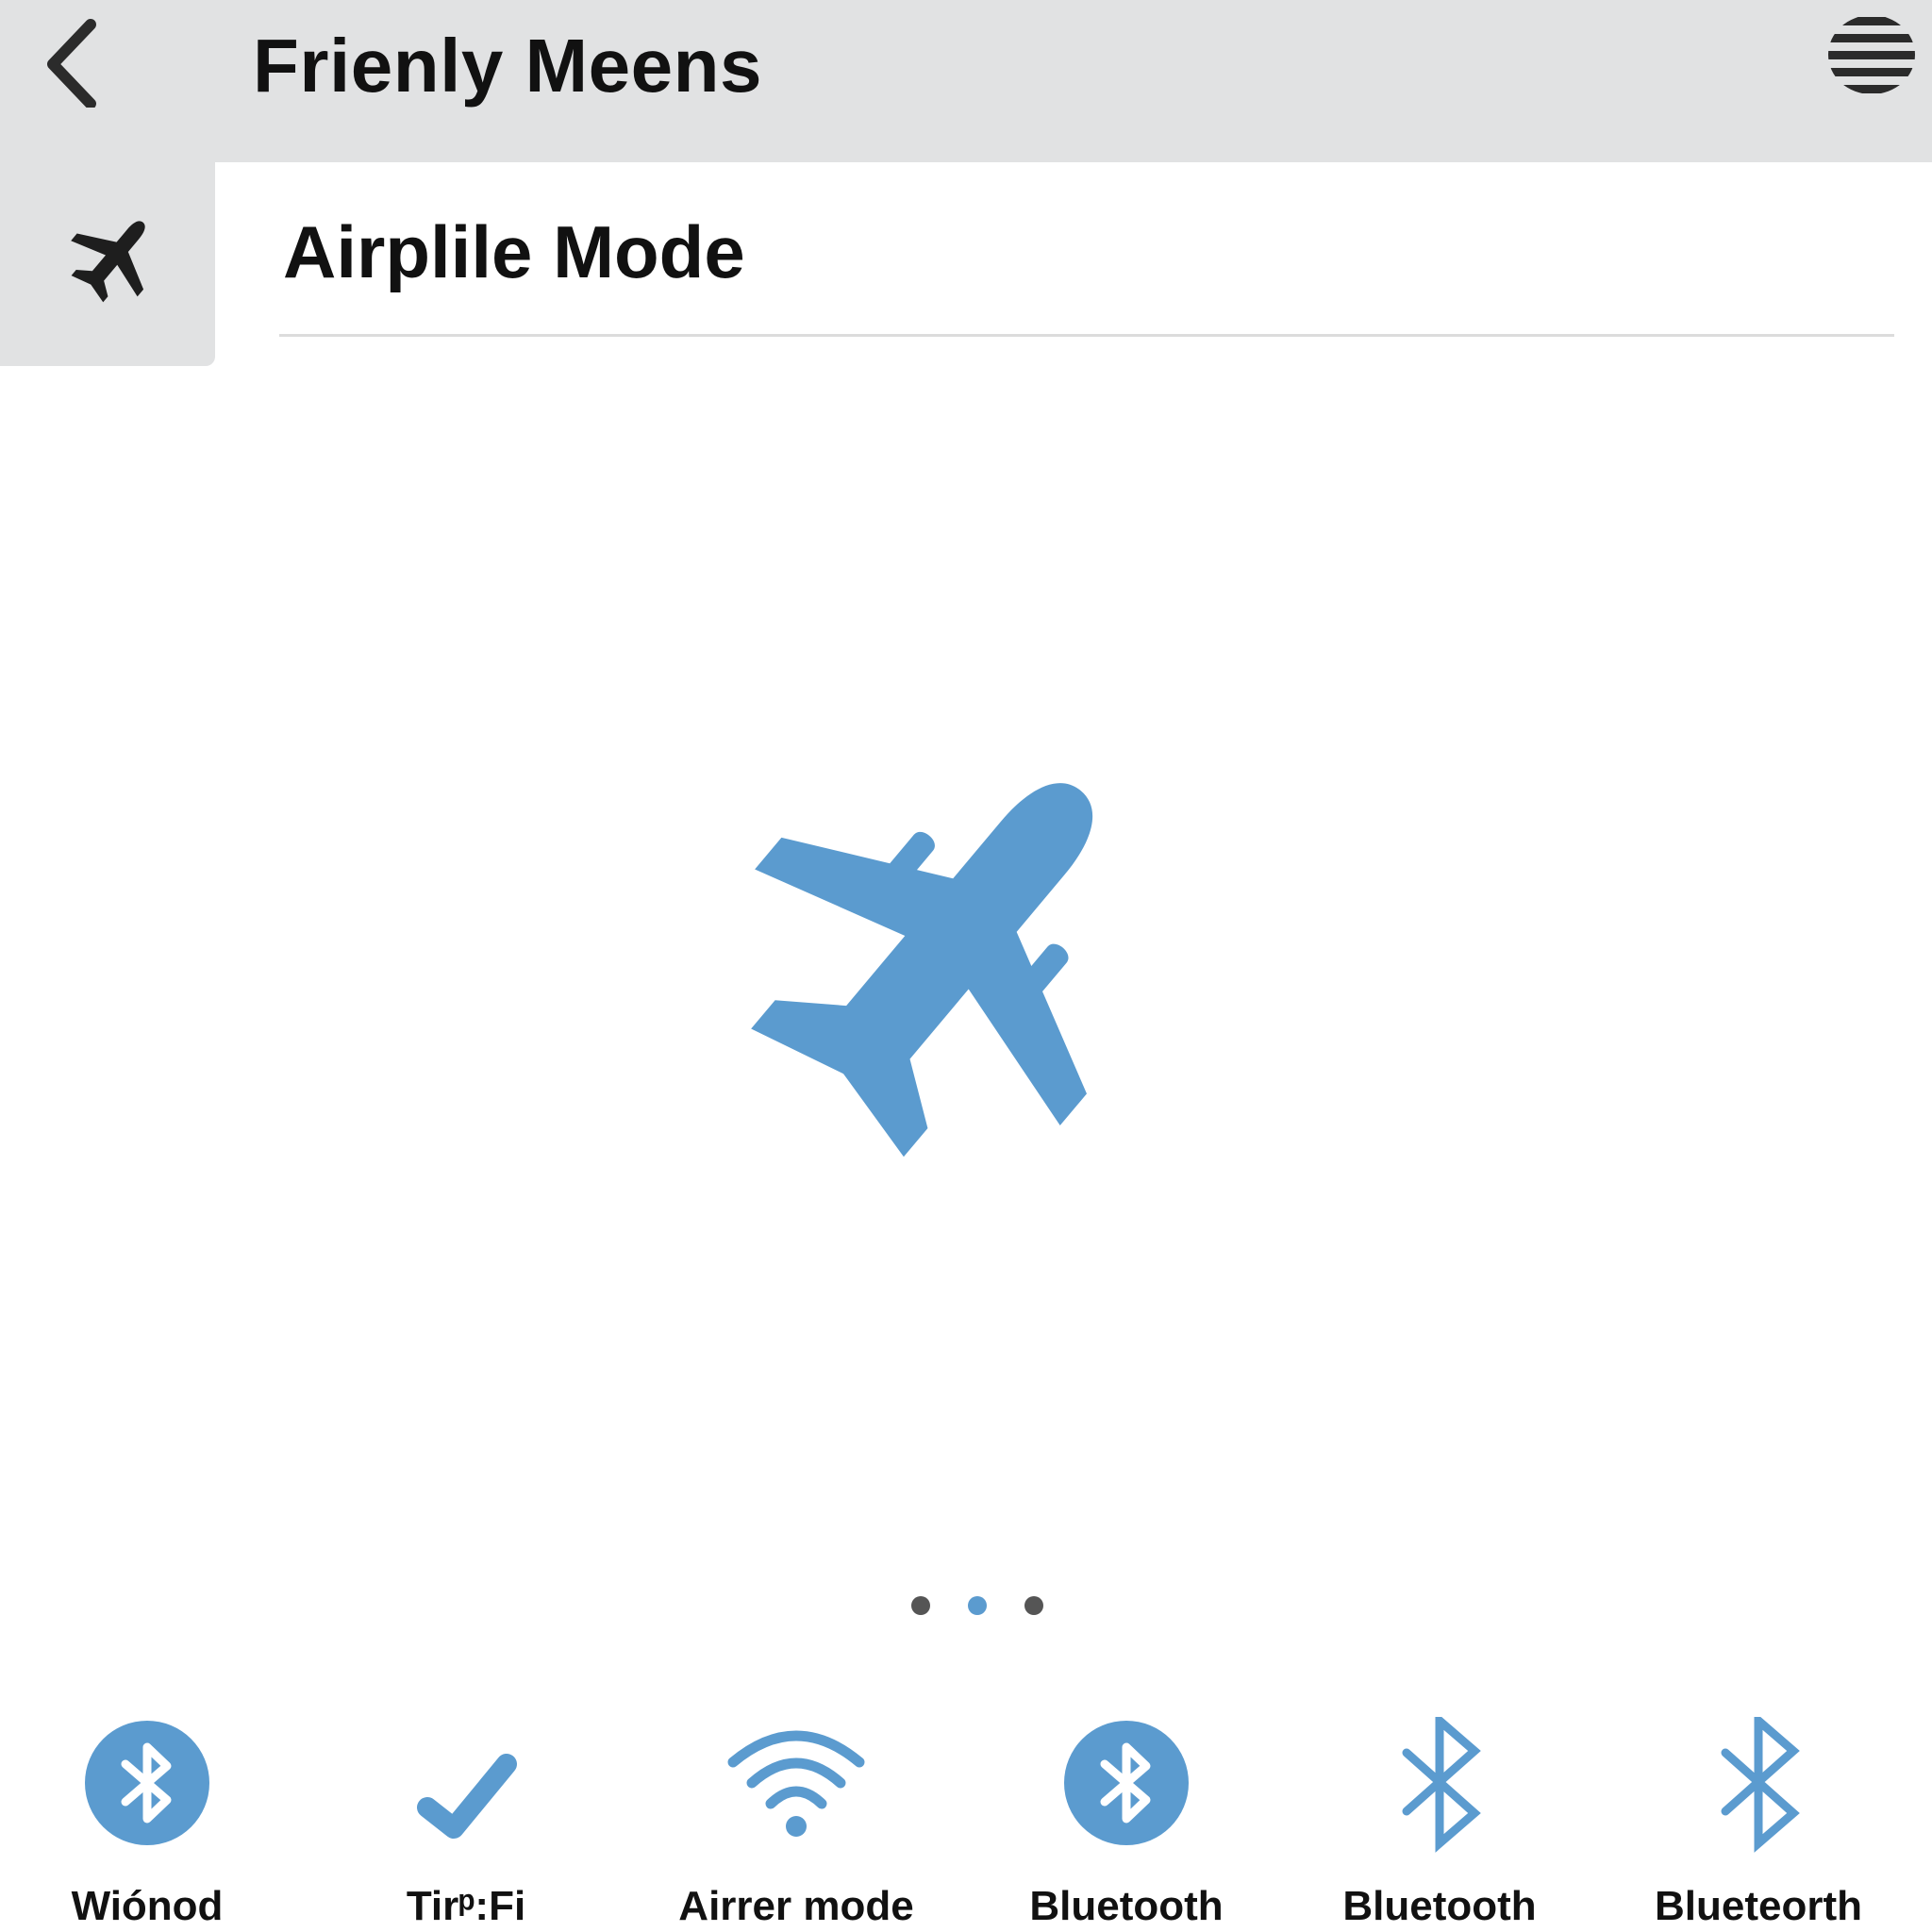  What do you see at coordinates (514, 252) in the screenshot?
I see `section-title: Airplile Mode` at bounding box center [514, 252].